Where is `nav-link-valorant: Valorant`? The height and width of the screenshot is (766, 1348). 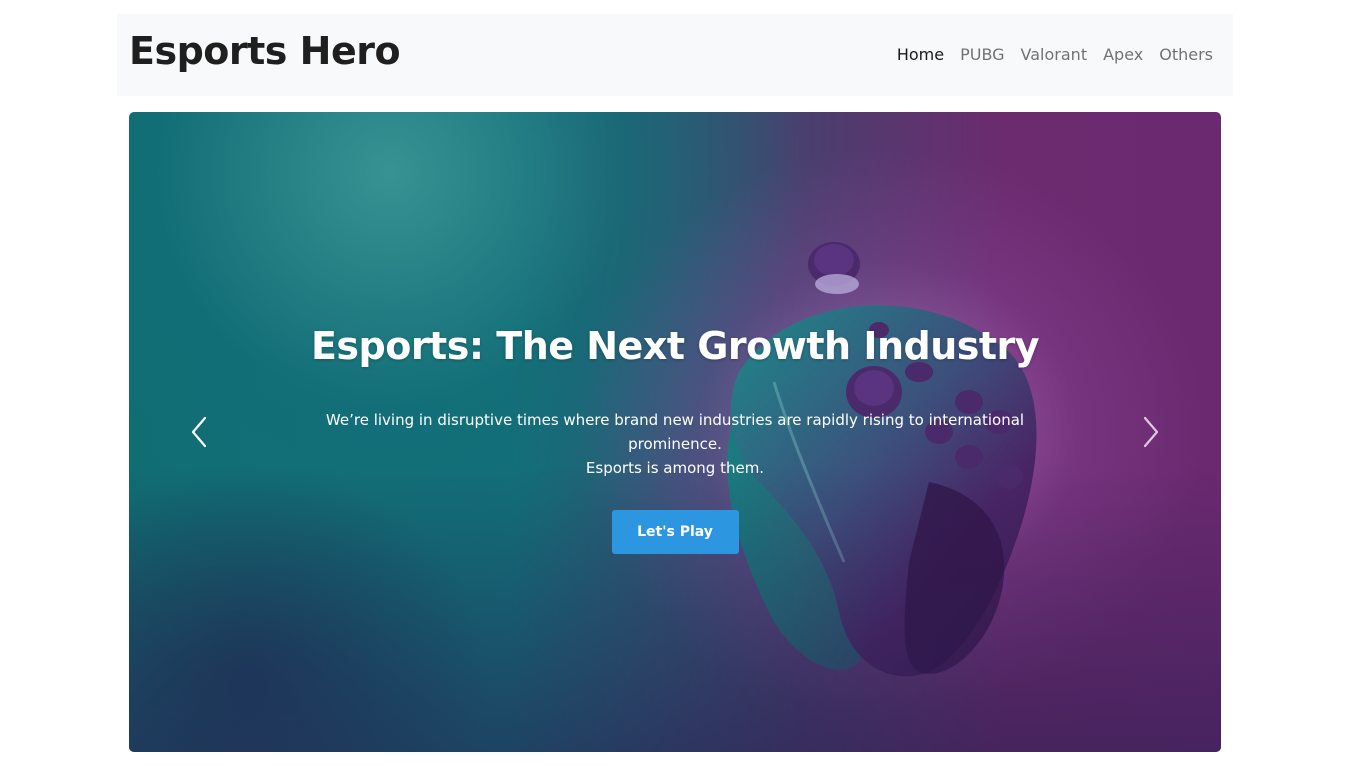 nav-link-valorant: Valorant is located at coordinates (1054, 55).